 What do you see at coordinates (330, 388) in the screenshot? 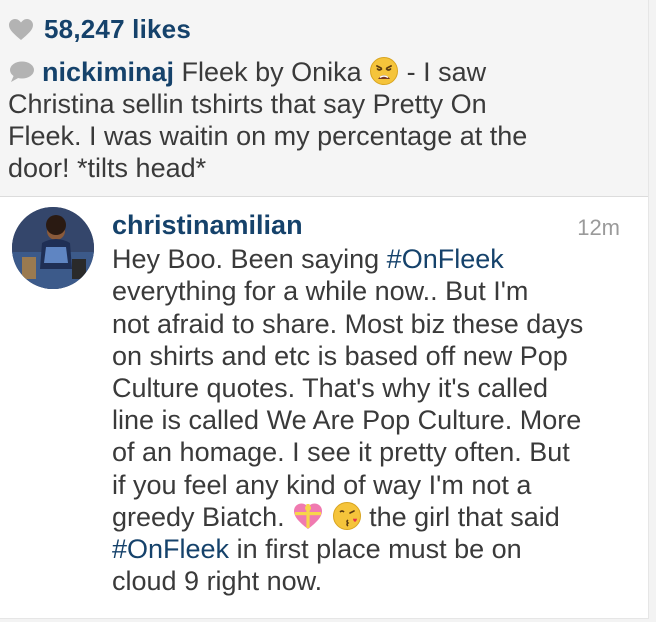
I see `comment-line: Culture quotes. That's why it's called` at bounding box center [330, 388].